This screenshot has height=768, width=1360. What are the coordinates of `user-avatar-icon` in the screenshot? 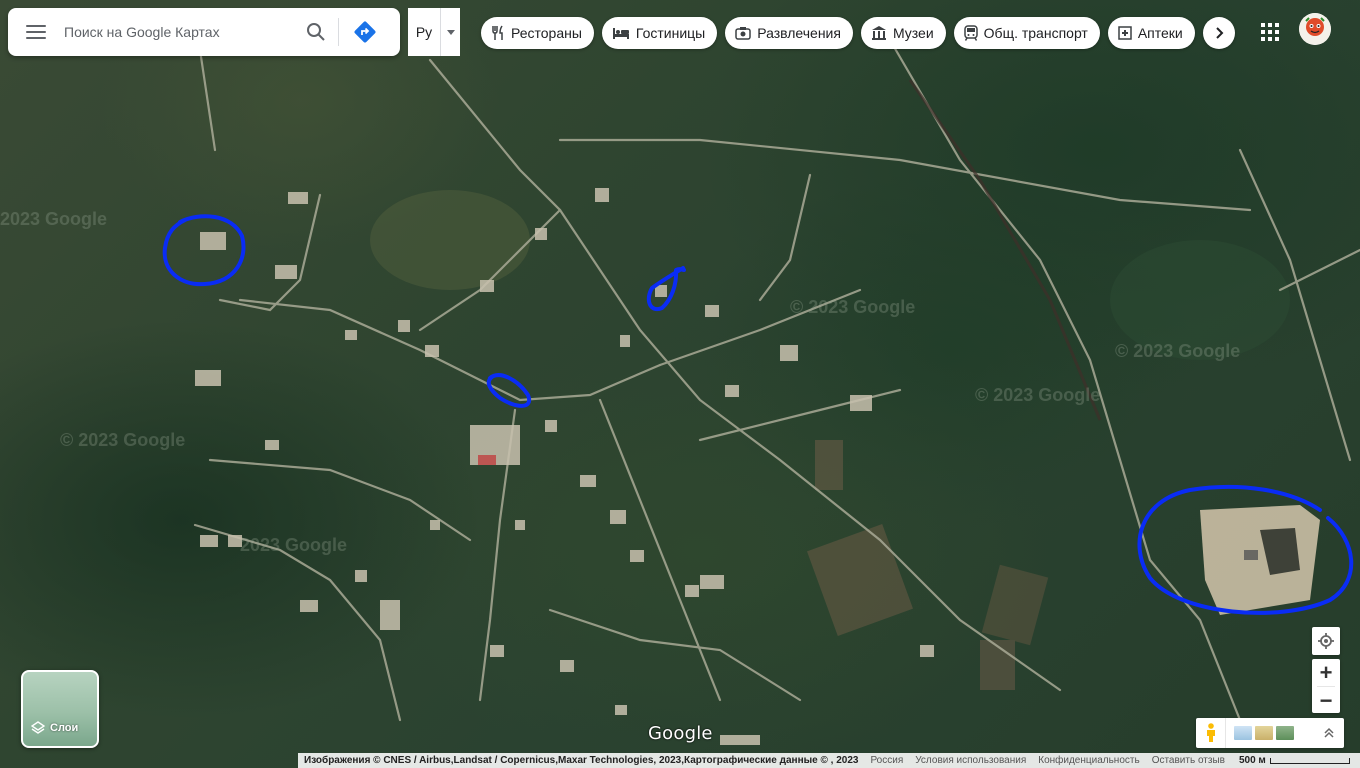 It's located at (1315, 29).